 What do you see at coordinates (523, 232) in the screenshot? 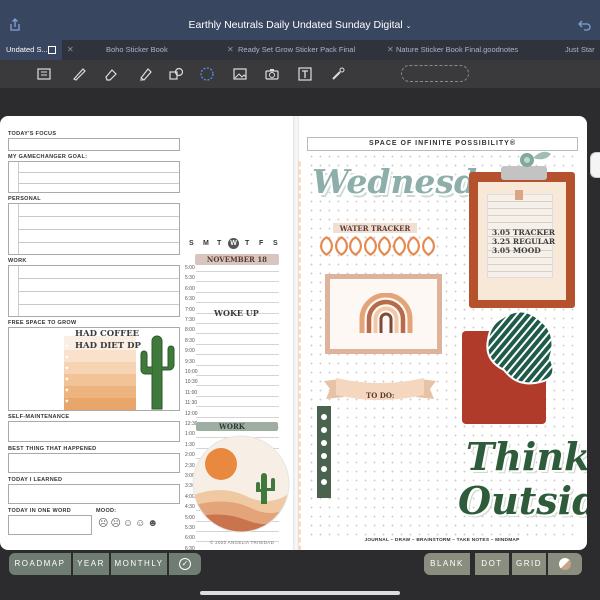
I see `clipboard-line-1: 3.05 TRACKER` at bounding box center [523, 232].